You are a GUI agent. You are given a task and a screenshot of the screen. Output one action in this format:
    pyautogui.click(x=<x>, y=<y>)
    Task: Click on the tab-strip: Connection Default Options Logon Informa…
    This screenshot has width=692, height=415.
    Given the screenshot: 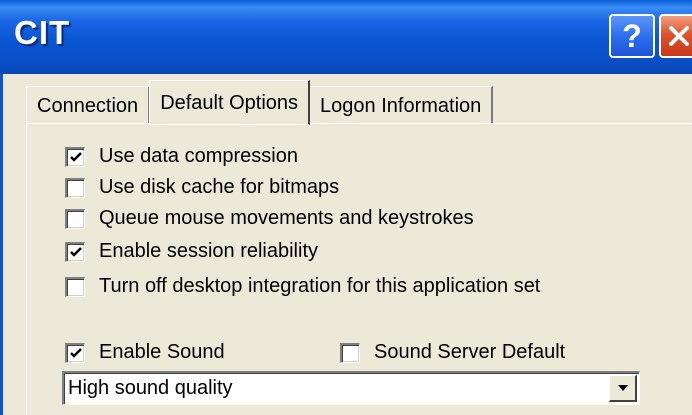 What is the action you would take?
    pyautogui.click(x=260, y=101)
    